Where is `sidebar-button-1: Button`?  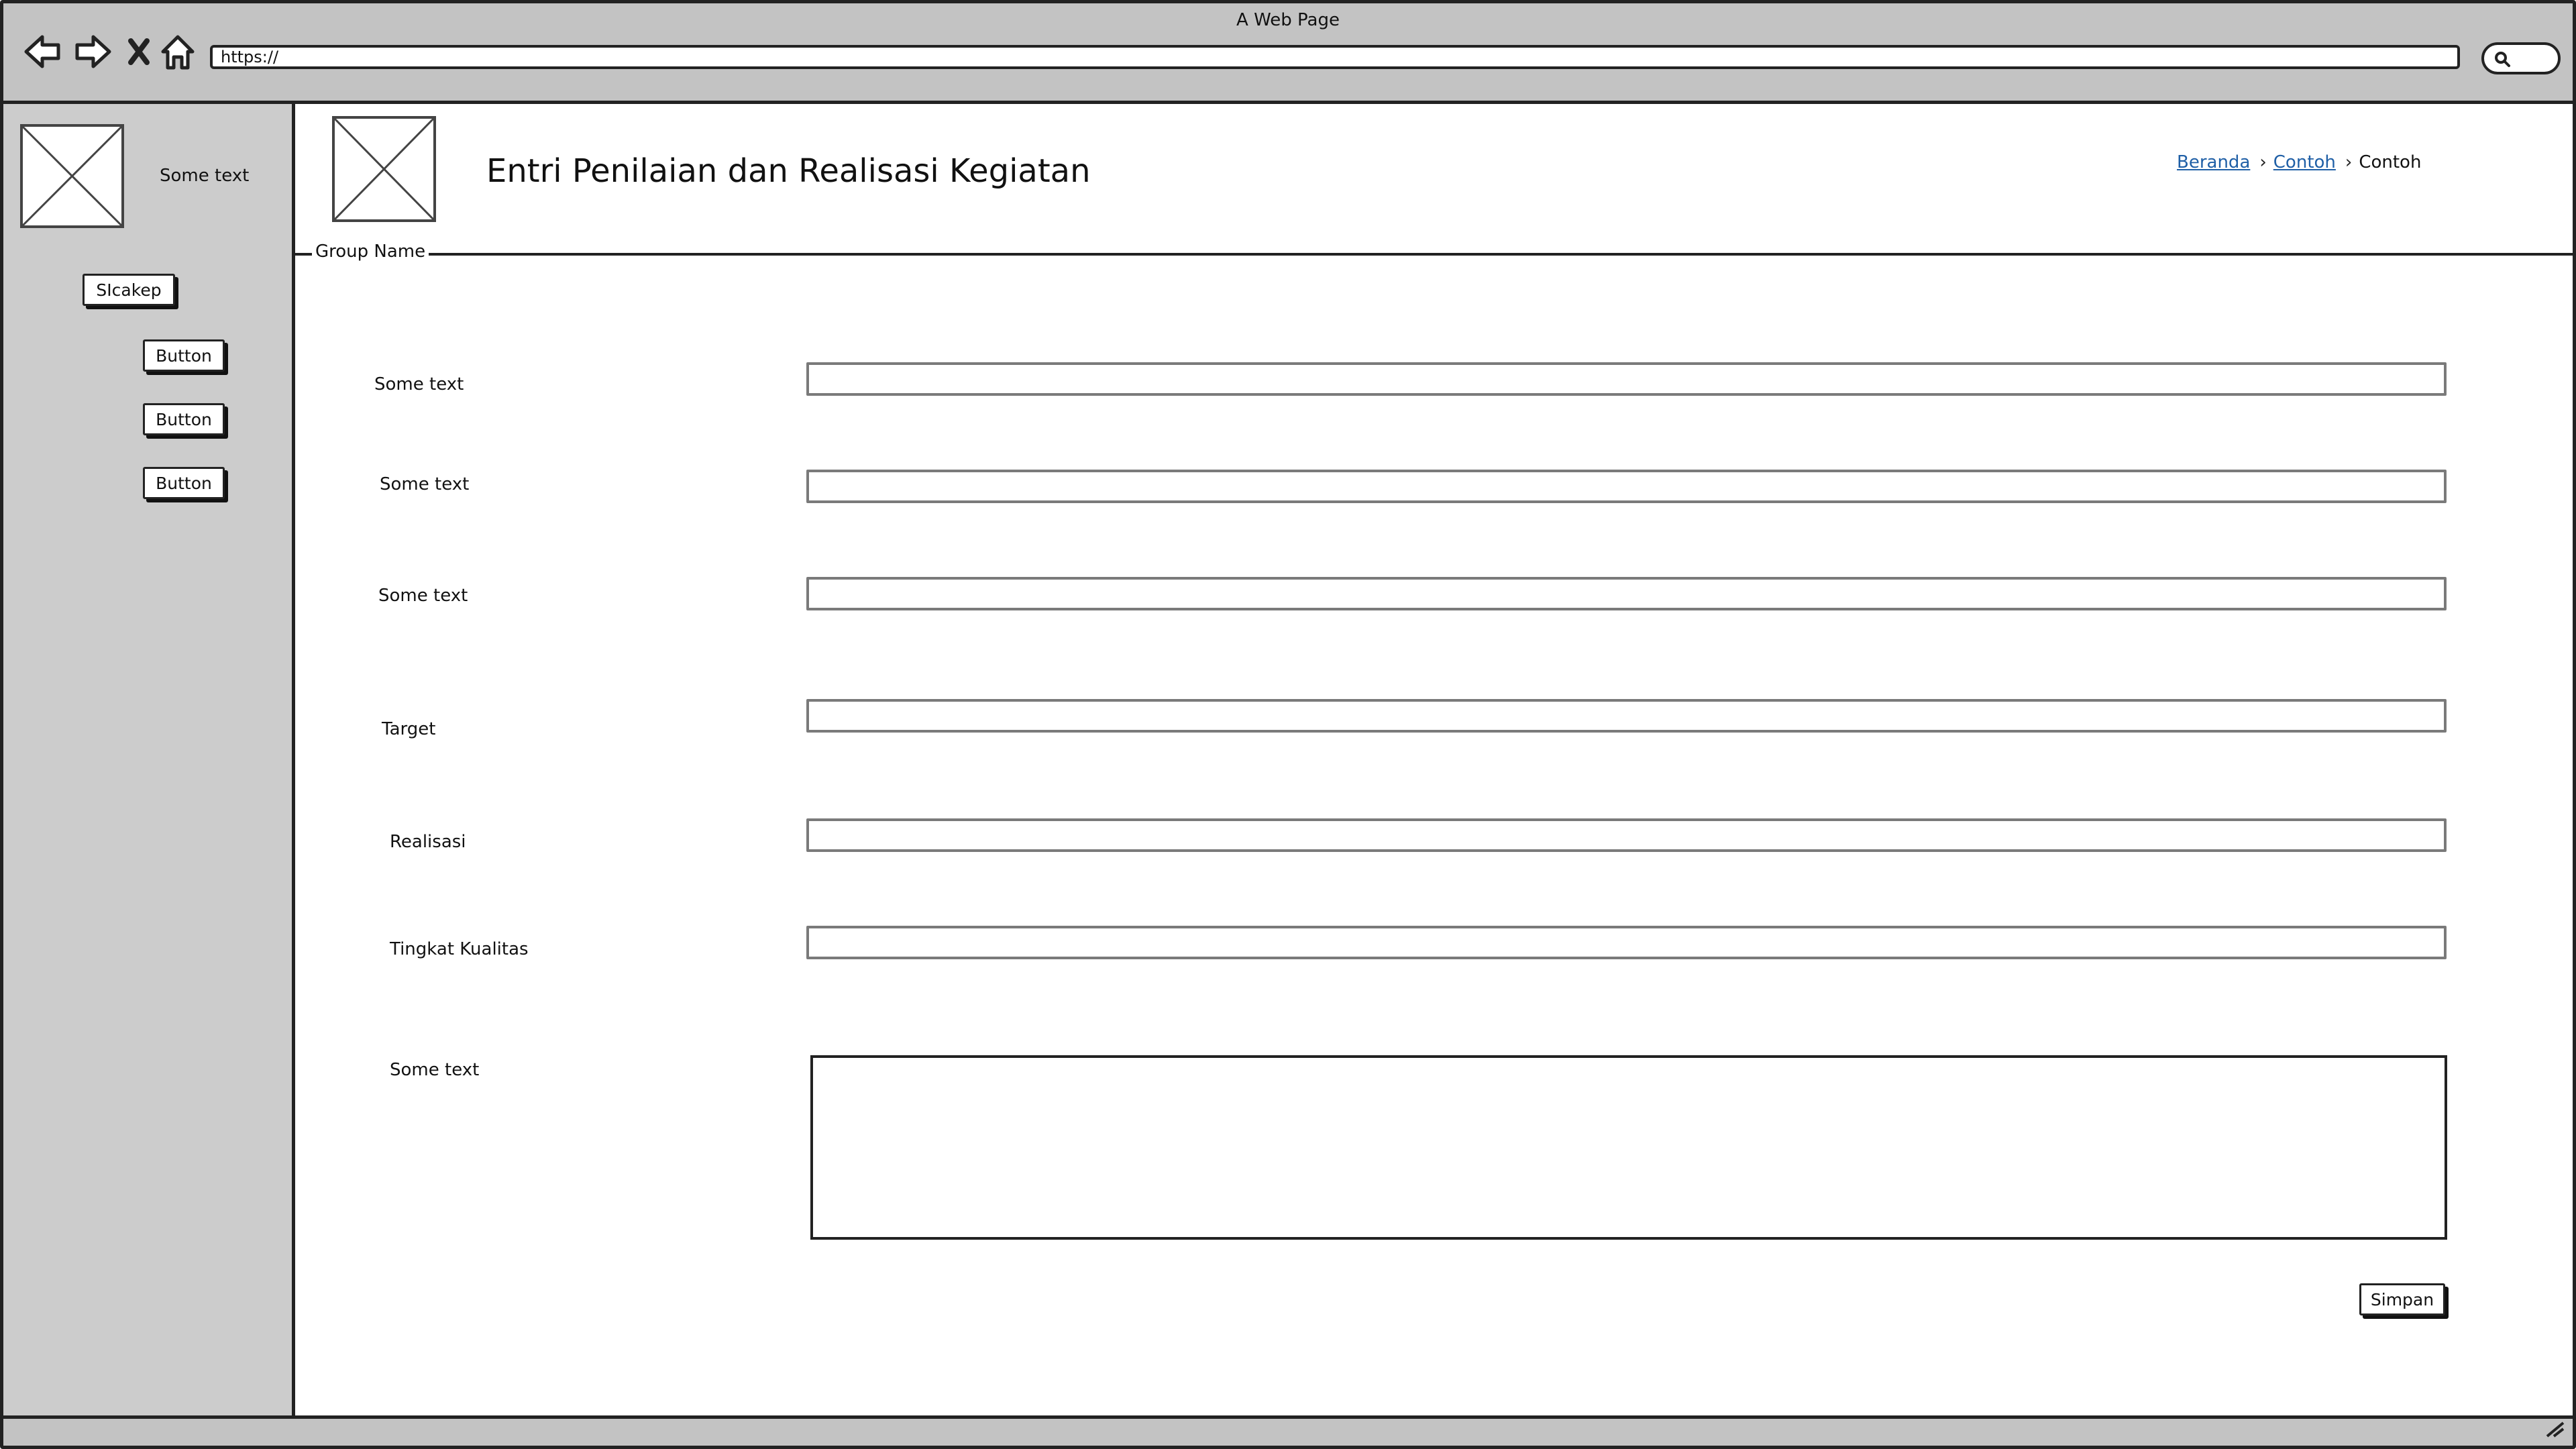
sidebar-button-1: Button is located at coordinates (184, 355).